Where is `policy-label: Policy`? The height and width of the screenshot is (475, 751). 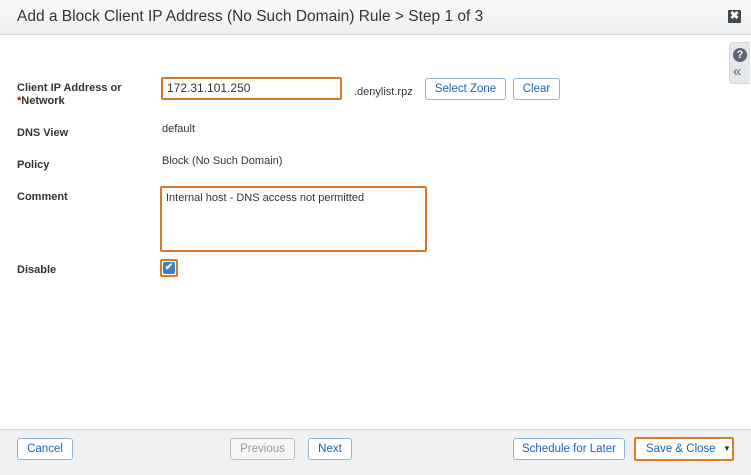 policy-label: Policy is located at coordinates (33, 165).